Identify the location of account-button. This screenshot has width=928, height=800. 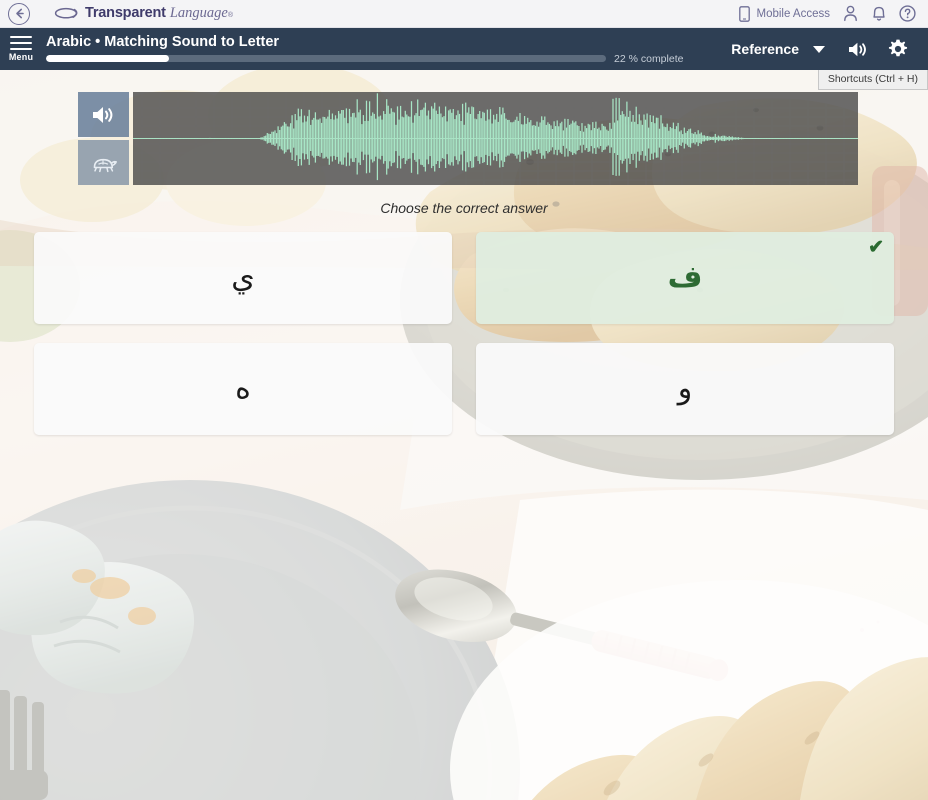
(850, 13).